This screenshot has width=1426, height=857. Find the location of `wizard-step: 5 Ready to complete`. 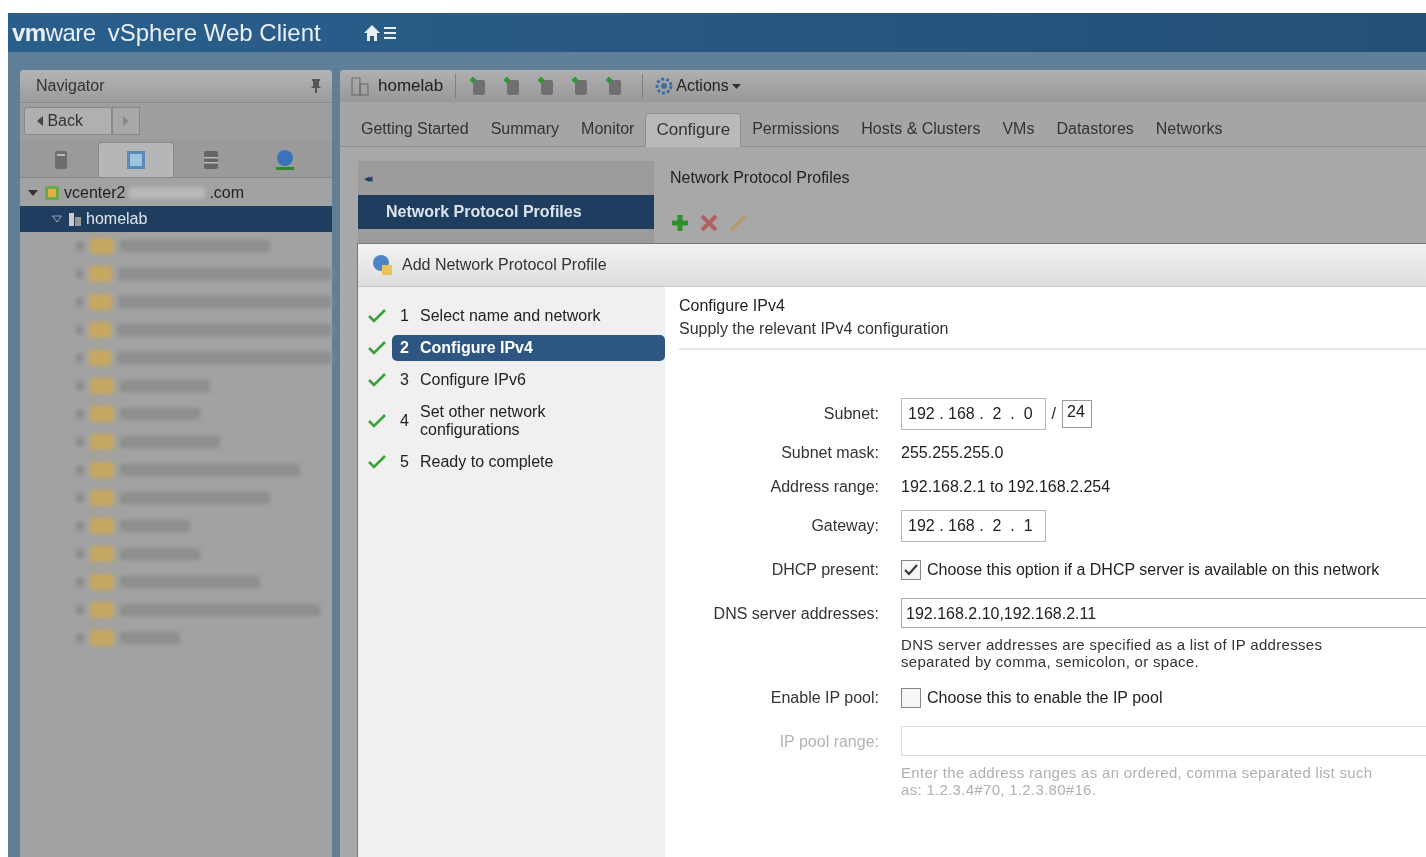

wizard-step: 5 Ready to complete is located at coordinates (528, 462).